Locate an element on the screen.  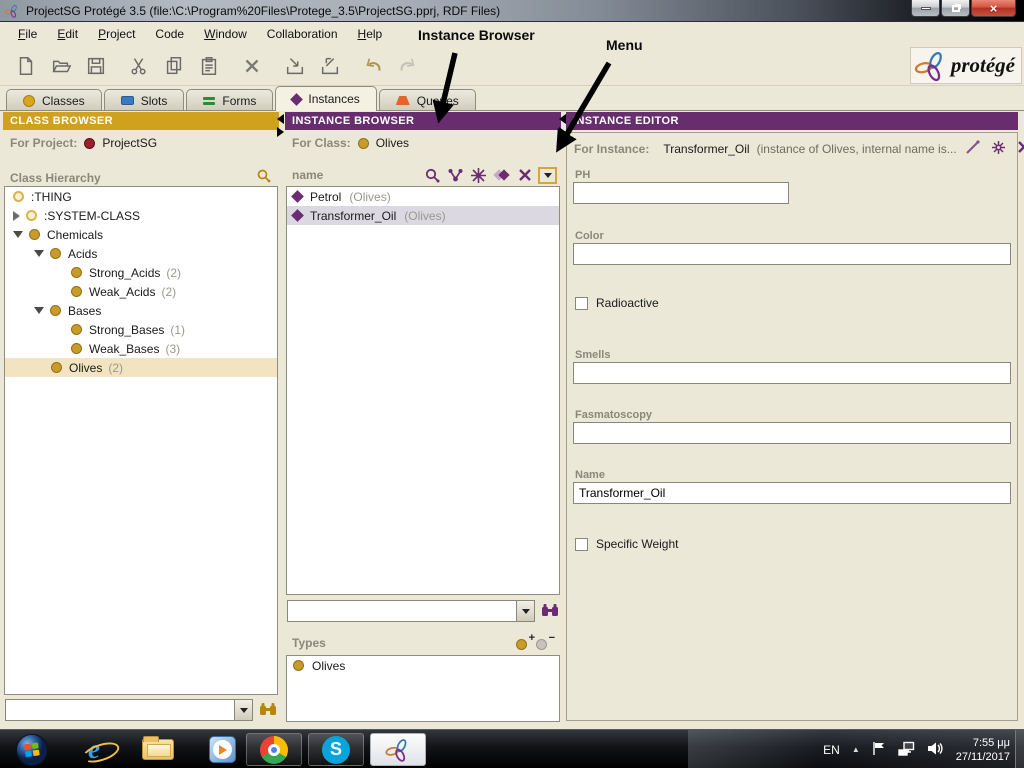
remove-type-icon: − is located at coordinates (545, 641).